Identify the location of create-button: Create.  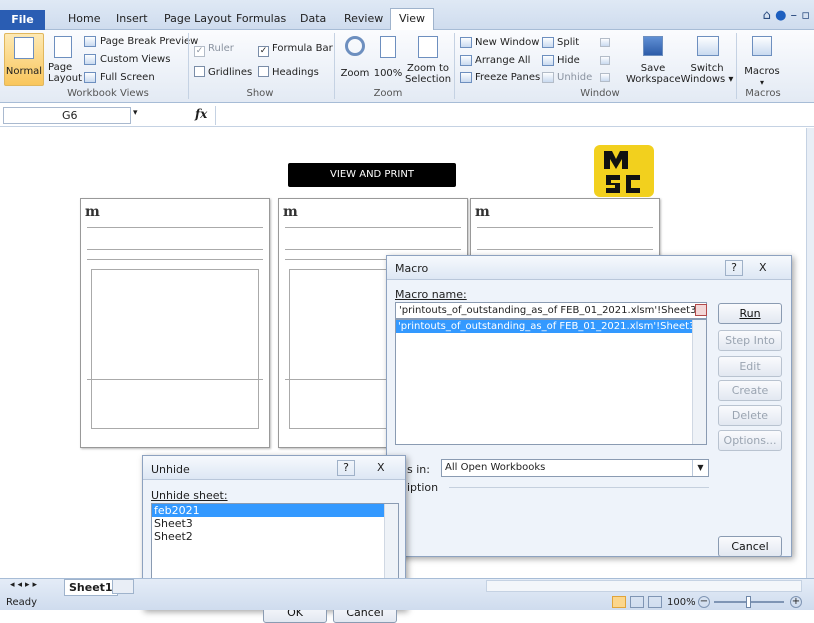
(750, 390).